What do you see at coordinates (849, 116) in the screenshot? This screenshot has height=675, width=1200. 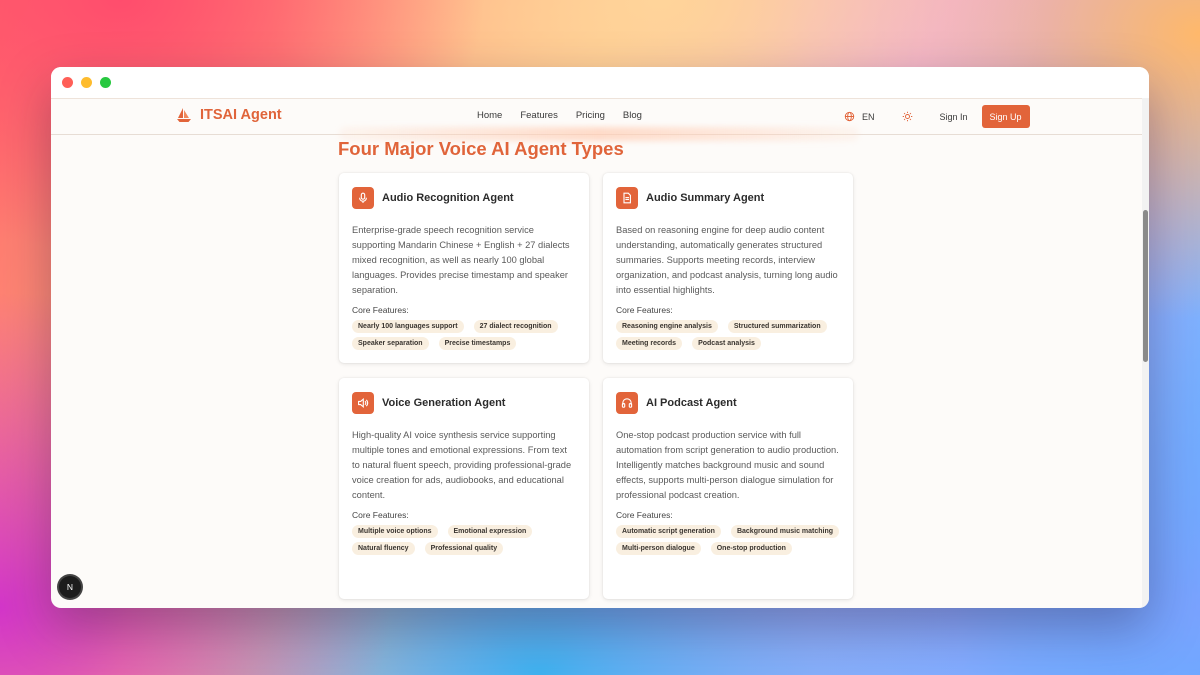 I see `globe-icon` at bounding box center [849, 116].